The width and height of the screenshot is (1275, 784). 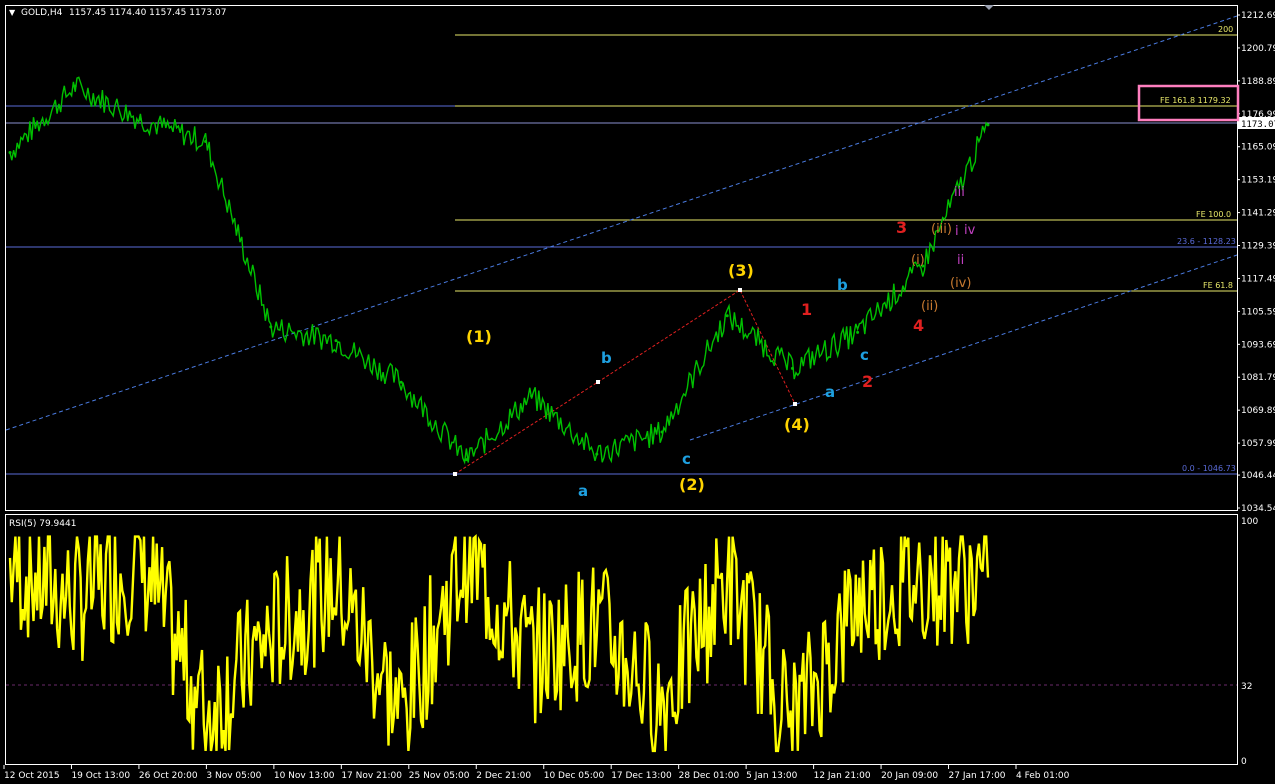 What do you see at coordinates (1258, 444) in the screenshot?
I see `price-tick-label: 1057.99` at bounding box center [1258, 444].